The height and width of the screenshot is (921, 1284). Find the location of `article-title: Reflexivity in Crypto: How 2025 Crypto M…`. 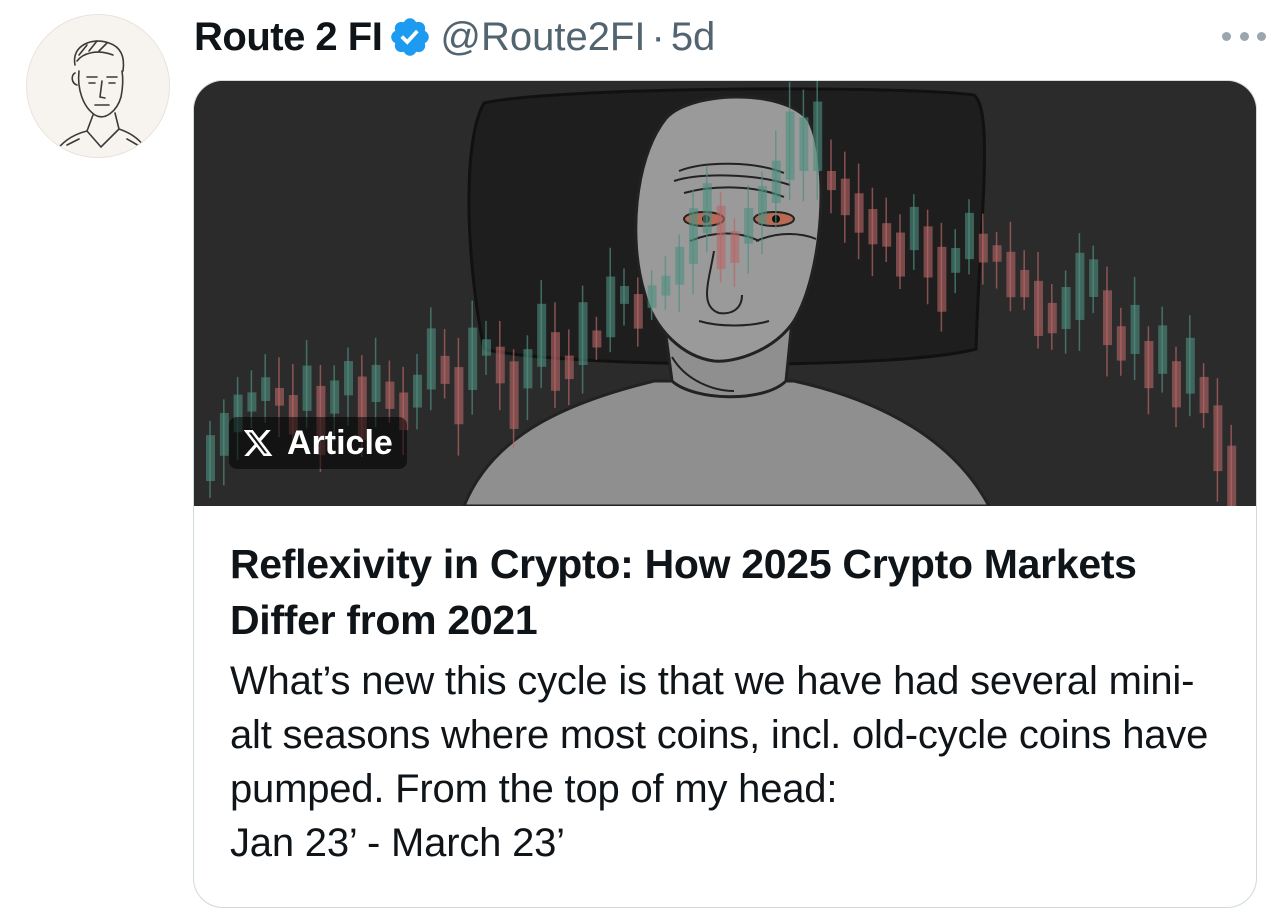

article-title: Reflexivity in Crypto: How 2025 Crypto M… is located at coordinates (730, 592).